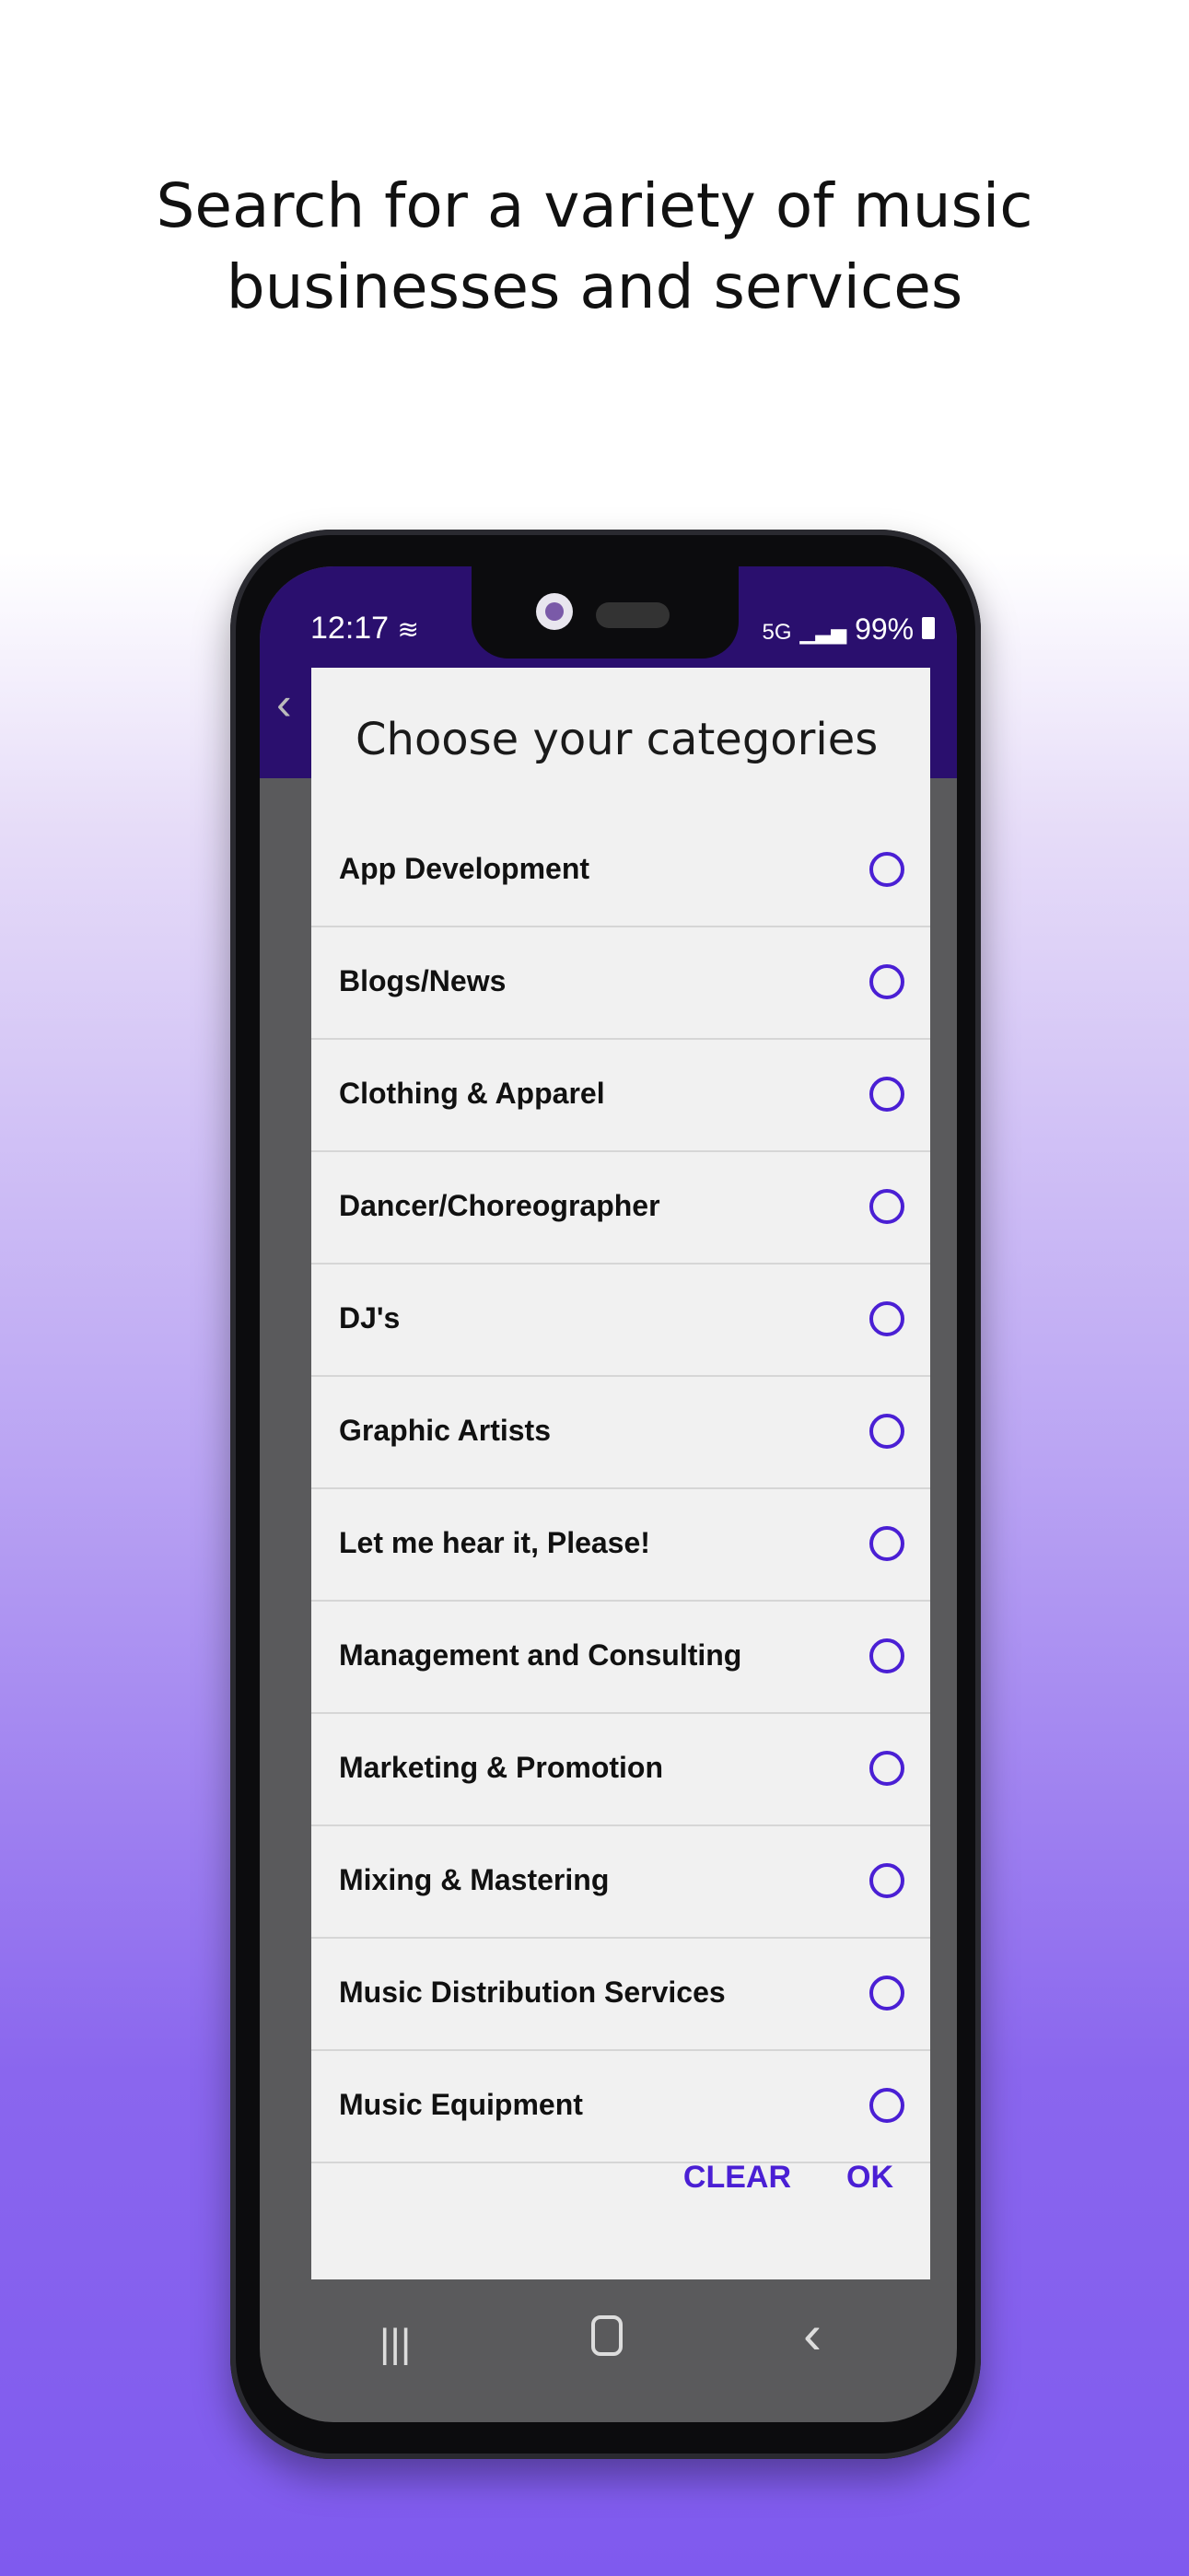  Describe the element at coordinates (607, 2335) in the screenshot. I see `home-icon` at that location.